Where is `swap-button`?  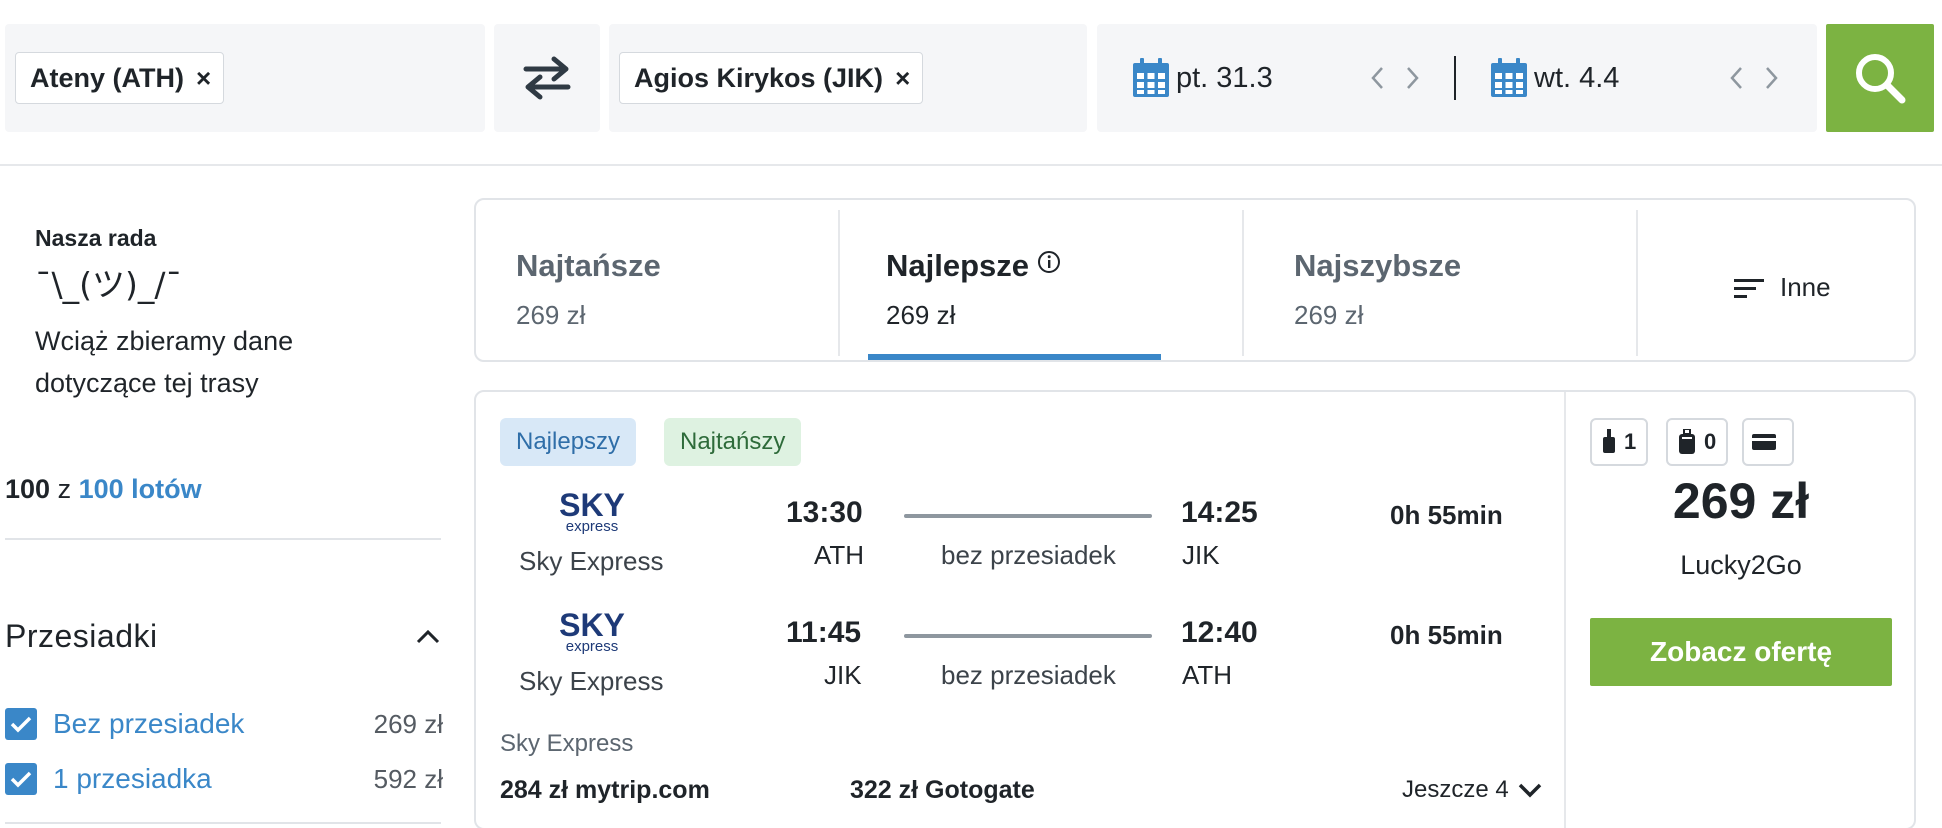 swap-button is located at coordinates (547, 78).